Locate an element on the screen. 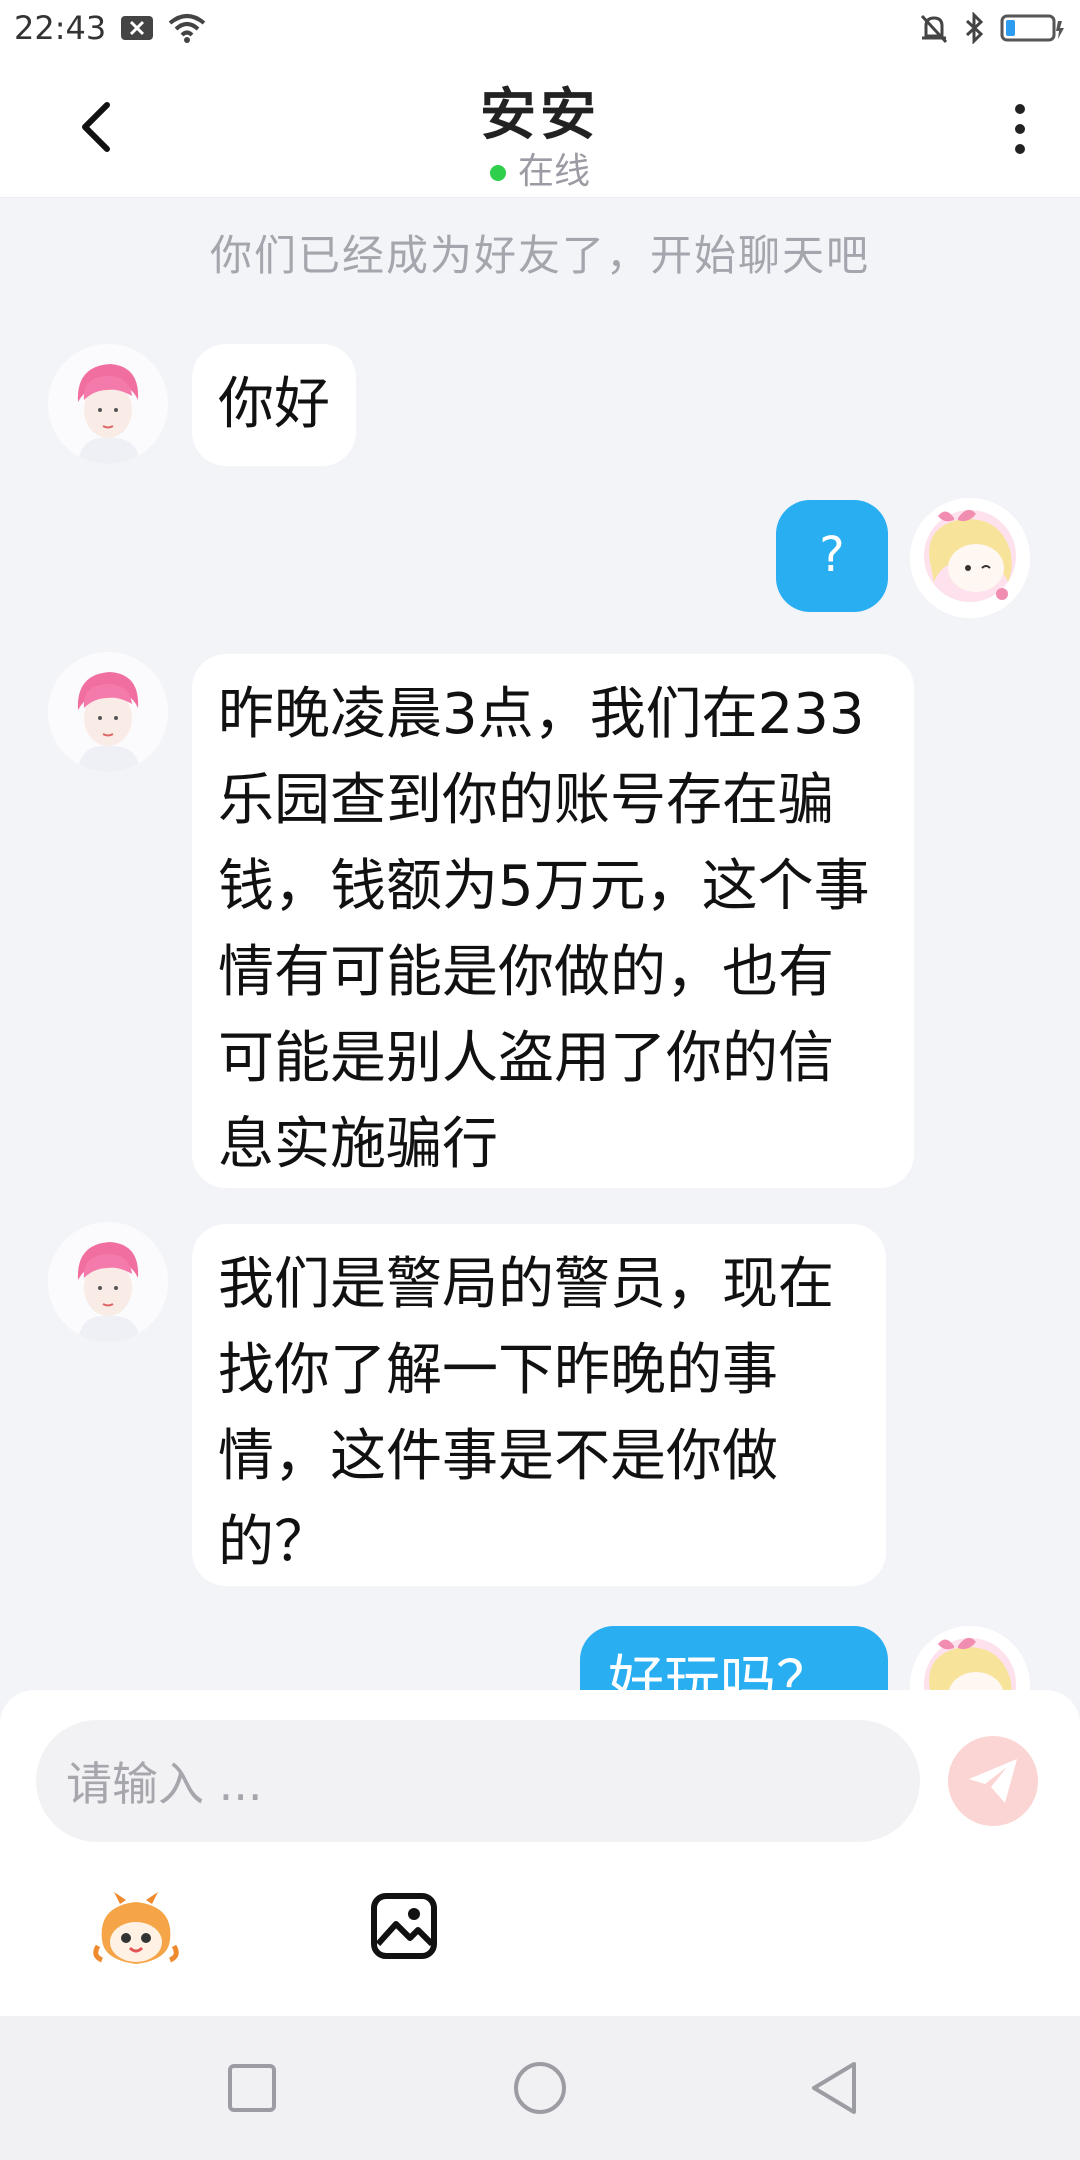 Image resolution: width=1080 pixels, height=2160 pixels. online-dot-icon is located at coordinates (497, 173).